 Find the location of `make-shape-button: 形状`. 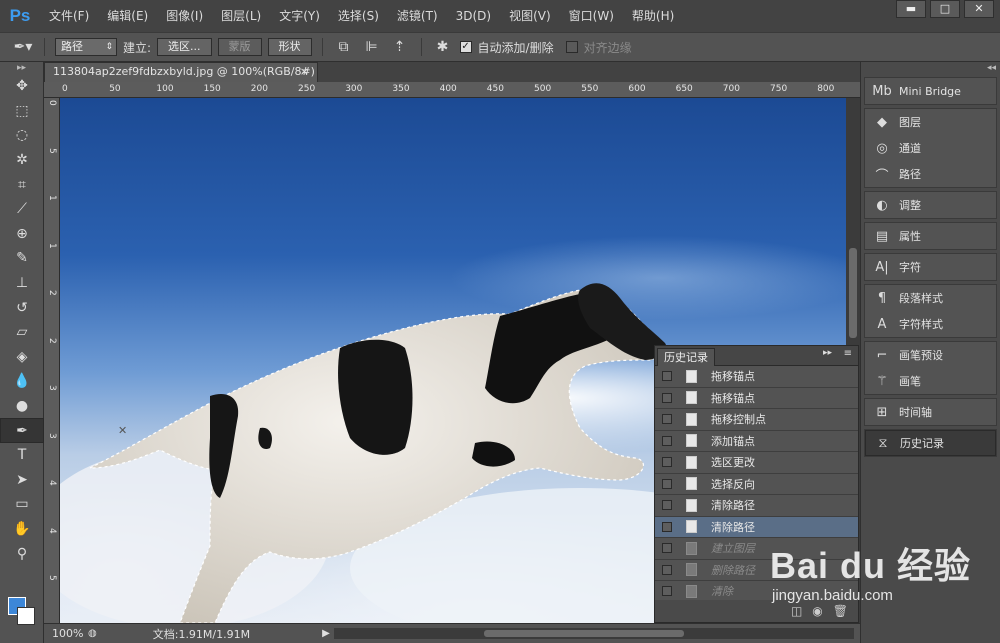

make-shape-button: 形状 is located at coordinates (289, 47).